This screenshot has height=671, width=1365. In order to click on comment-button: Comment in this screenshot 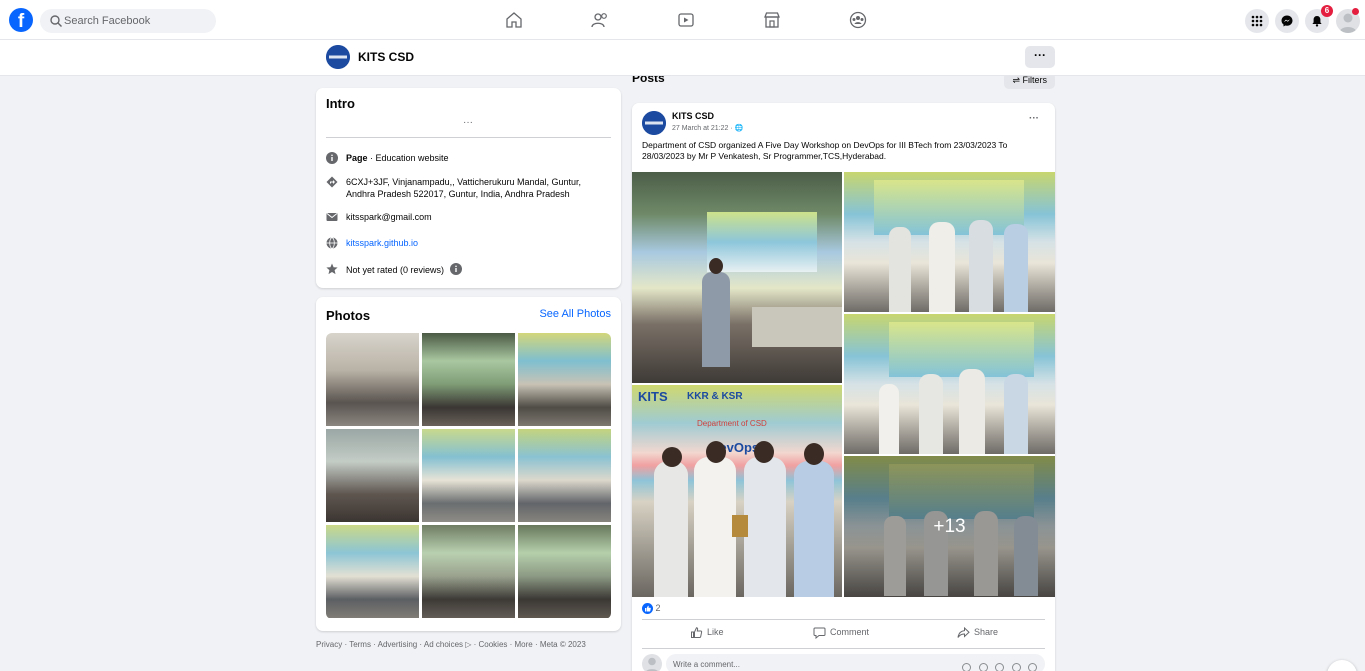, I will do `click(841, 633)`.